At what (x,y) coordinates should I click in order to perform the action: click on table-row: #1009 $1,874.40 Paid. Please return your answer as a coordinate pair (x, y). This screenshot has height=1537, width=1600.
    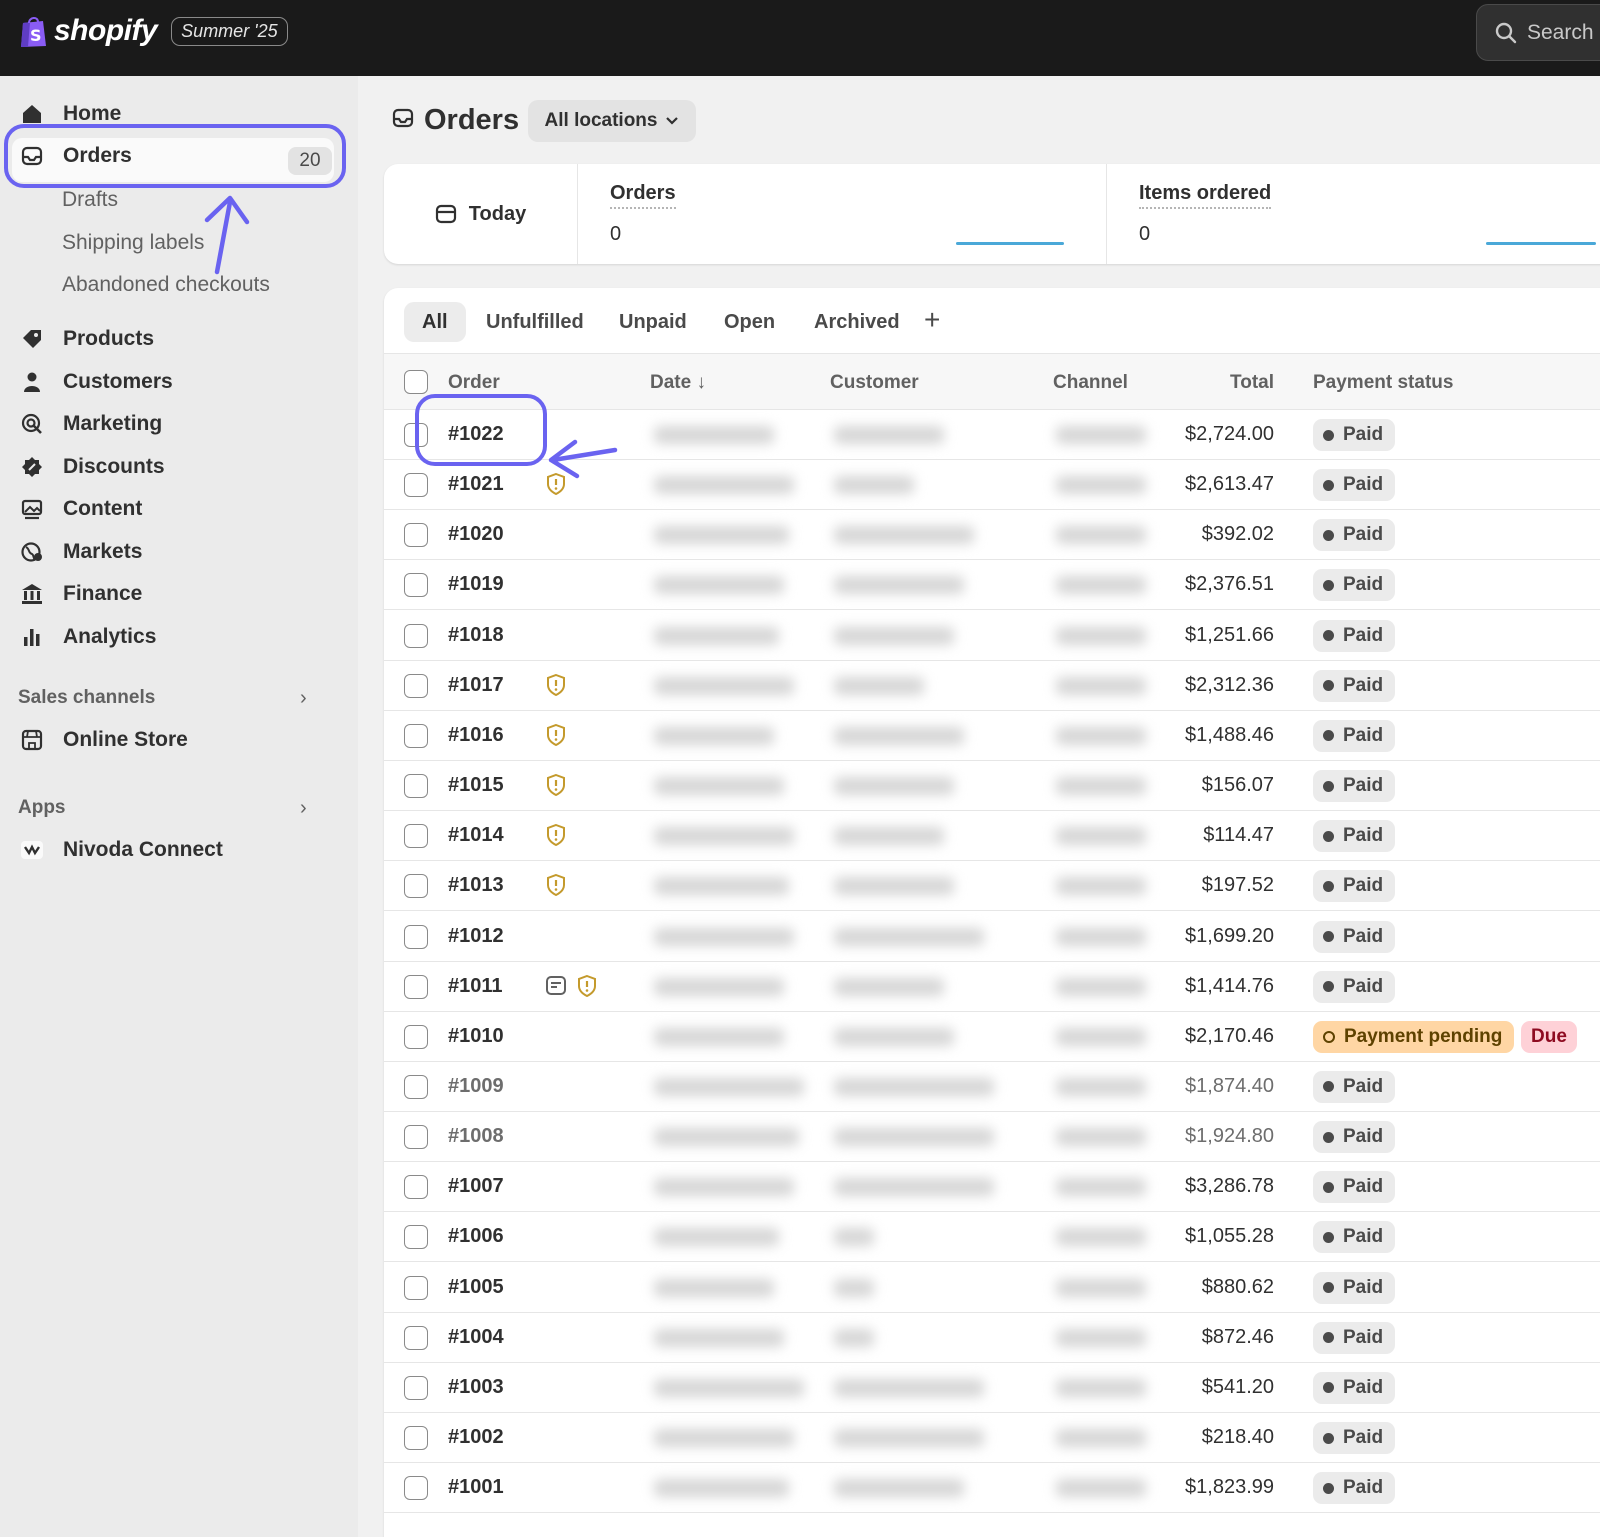
    Looking at the image, I should click on (992, 1087).